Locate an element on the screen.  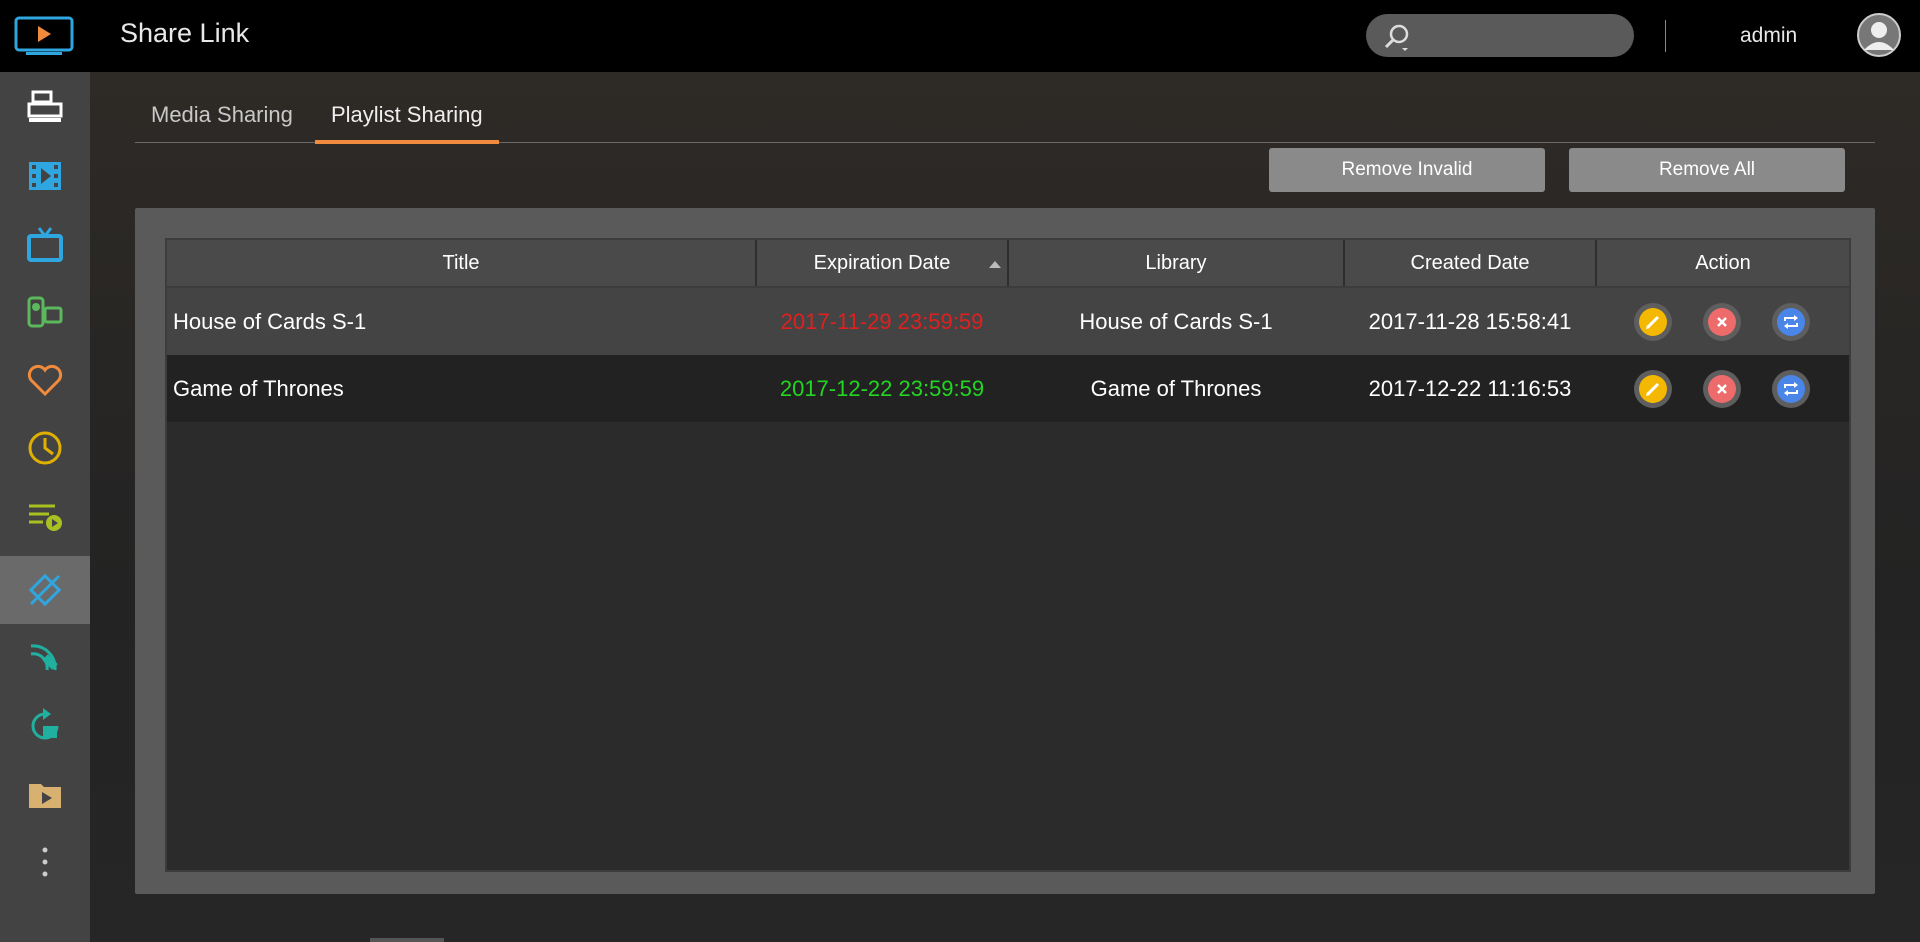
bottom-scroll-indicator is located at coordinates (407, 940).